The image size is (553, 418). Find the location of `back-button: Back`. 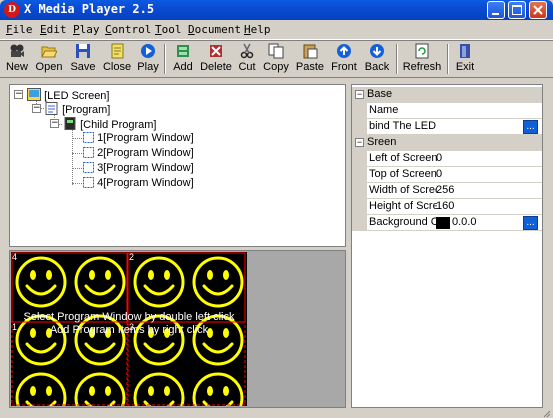

back-button: Back is located at coordinates (377, 59).